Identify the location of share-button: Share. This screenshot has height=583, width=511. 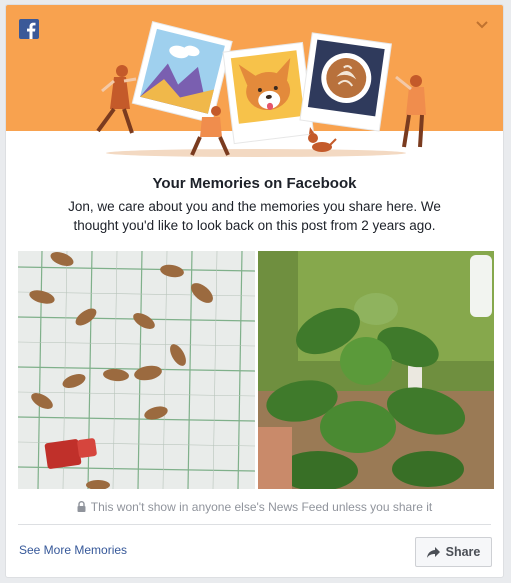
(453, 552).